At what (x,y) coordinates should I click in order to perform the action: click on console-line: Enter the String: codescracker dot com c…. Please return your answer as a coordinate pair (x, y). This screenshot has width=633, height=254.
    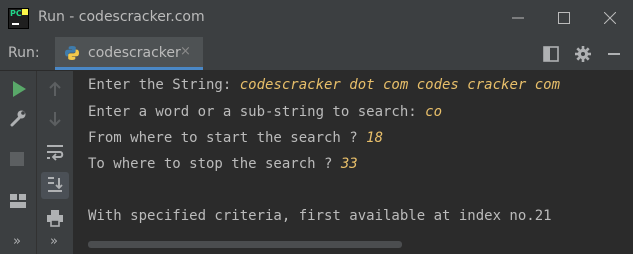
    Looking at the image, I should click on (324, 85).